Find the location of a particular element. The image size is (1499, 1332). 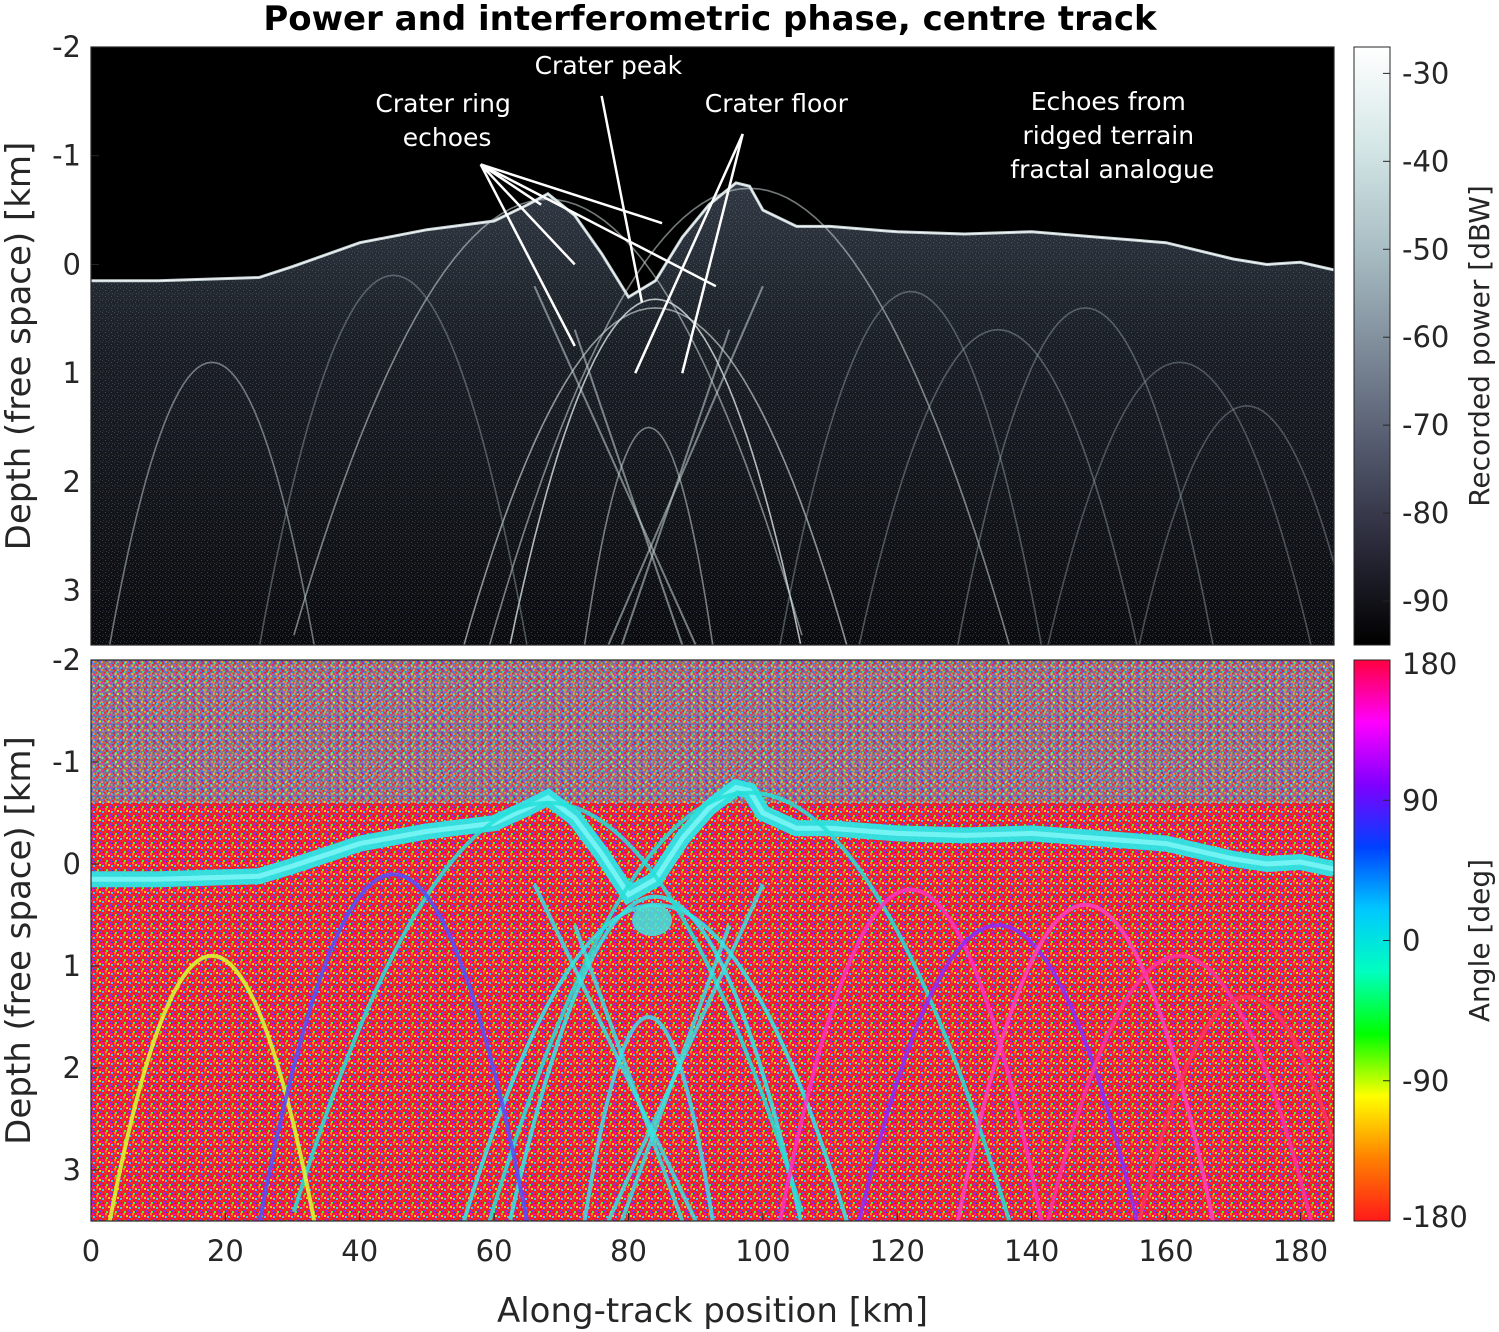

x-tick-label: 0 is located at coordinates (91, 1251).